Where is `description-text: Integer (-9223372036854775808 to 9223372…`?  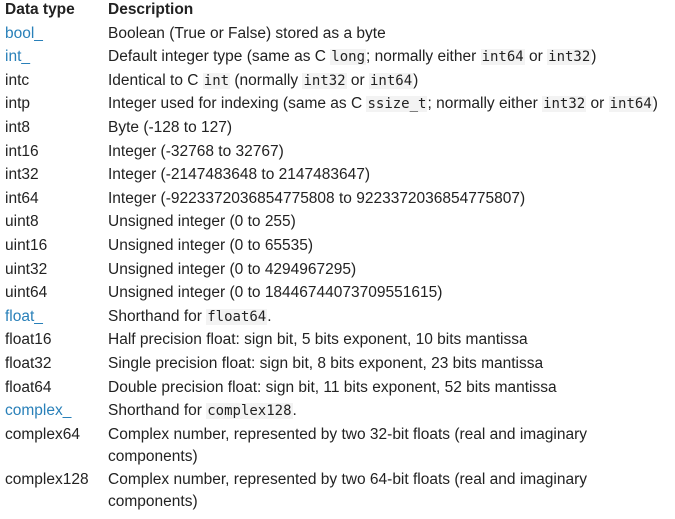
description-text: Integer (-9223372036854775808 to 9223372… is located at coordinates (317, 198).